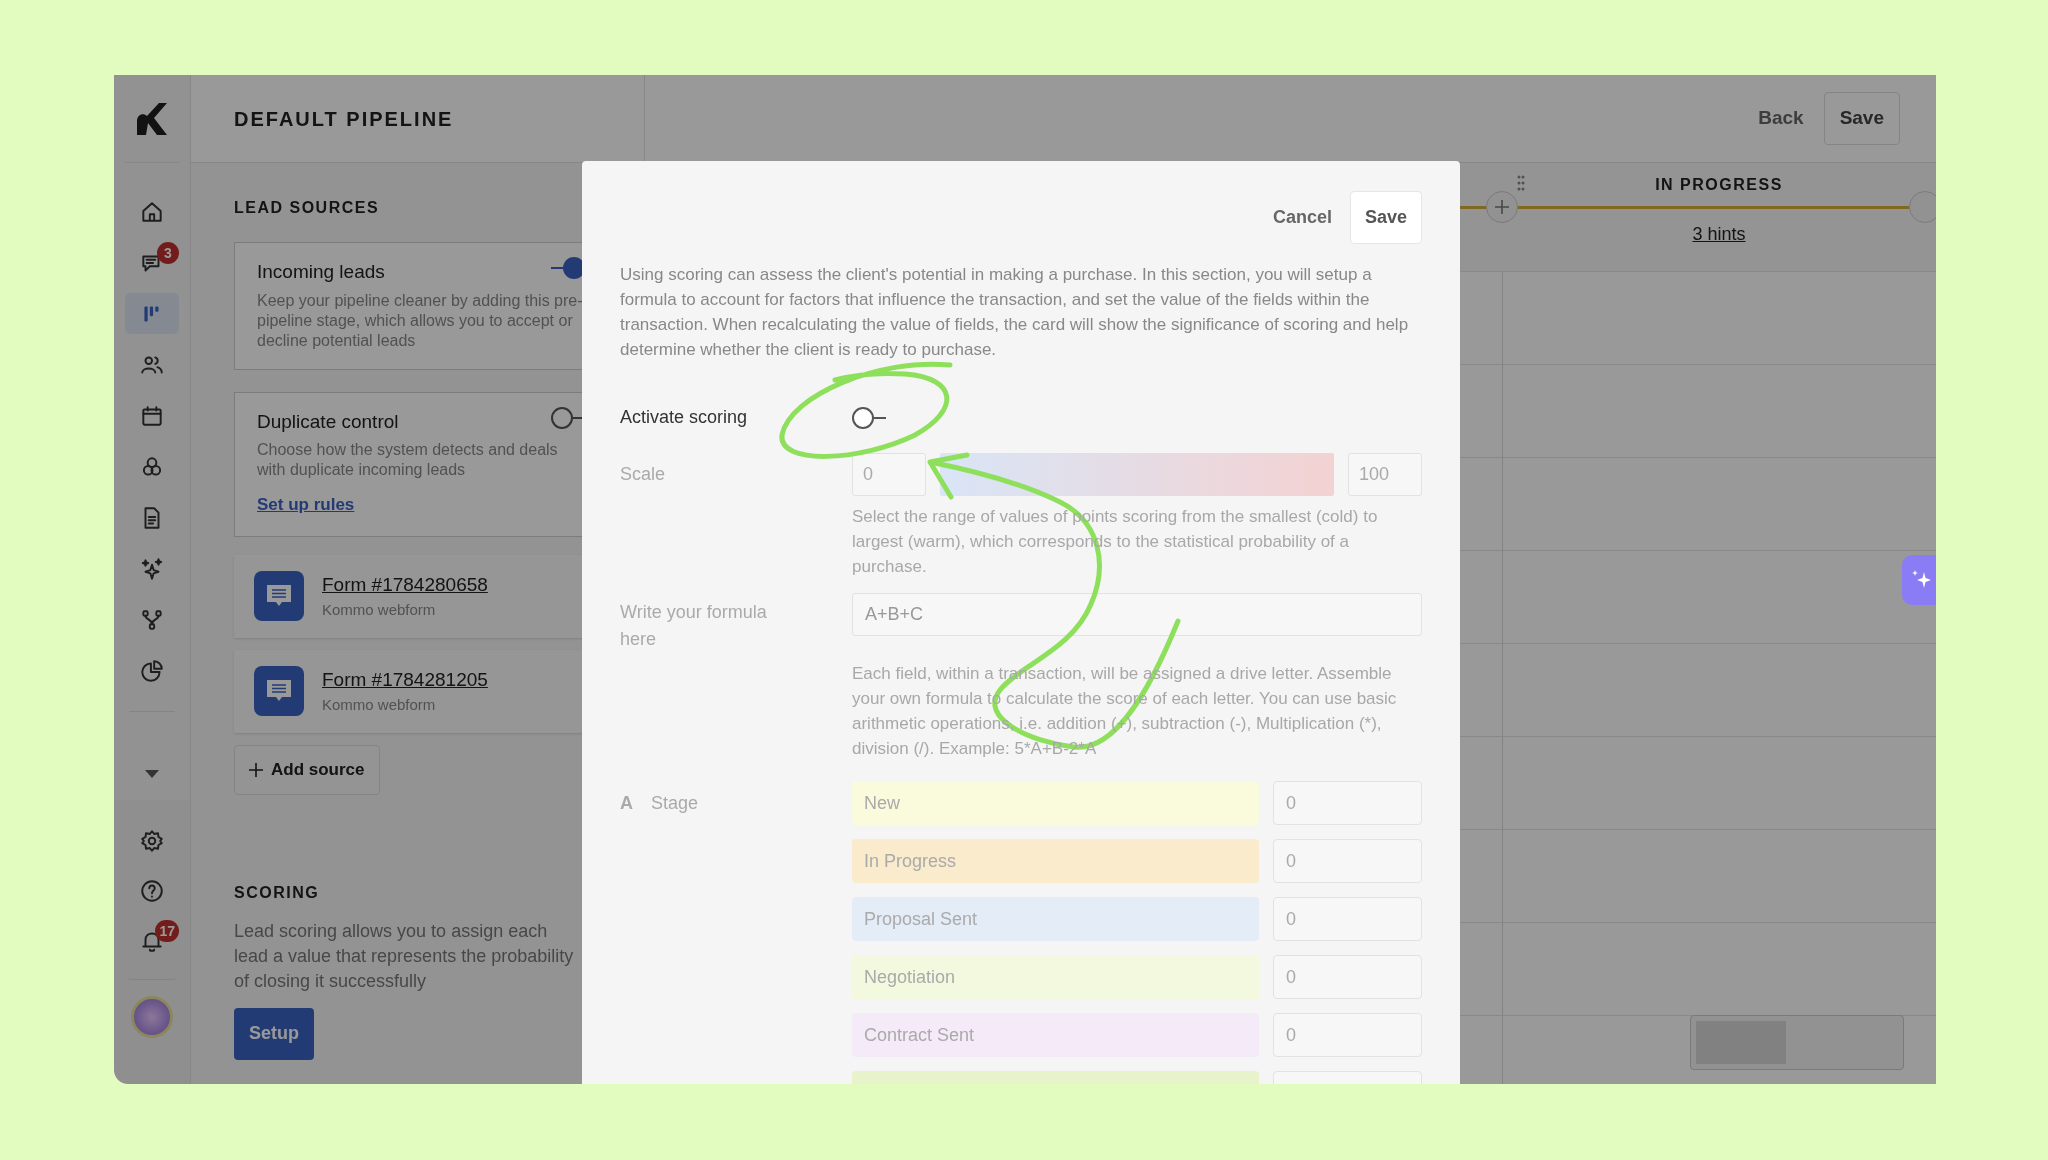 The height and width of the screenshot is (1160, 2048). I want to click on stage-bar: Negotiation, so click(1055, 977).